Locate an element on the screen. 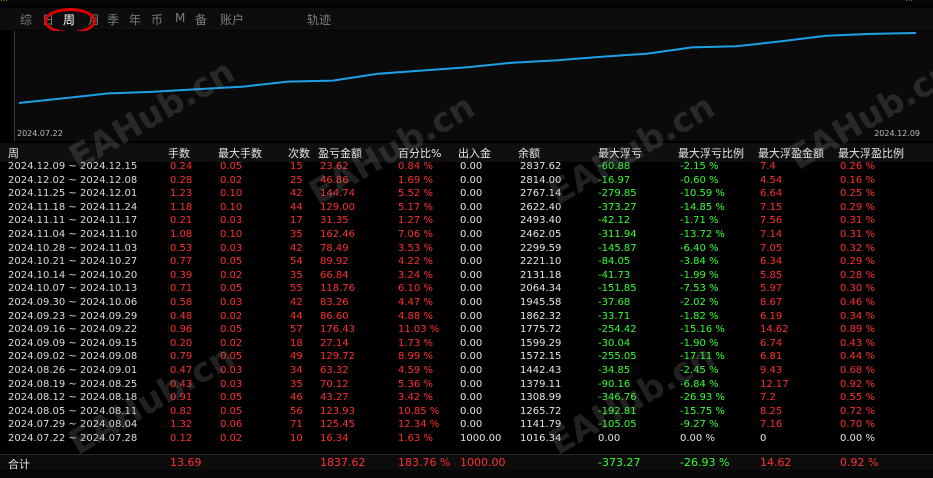 This screenshot has width=933, height=478. cell-balance: 2622.40 is located at coordinates (541, 207).